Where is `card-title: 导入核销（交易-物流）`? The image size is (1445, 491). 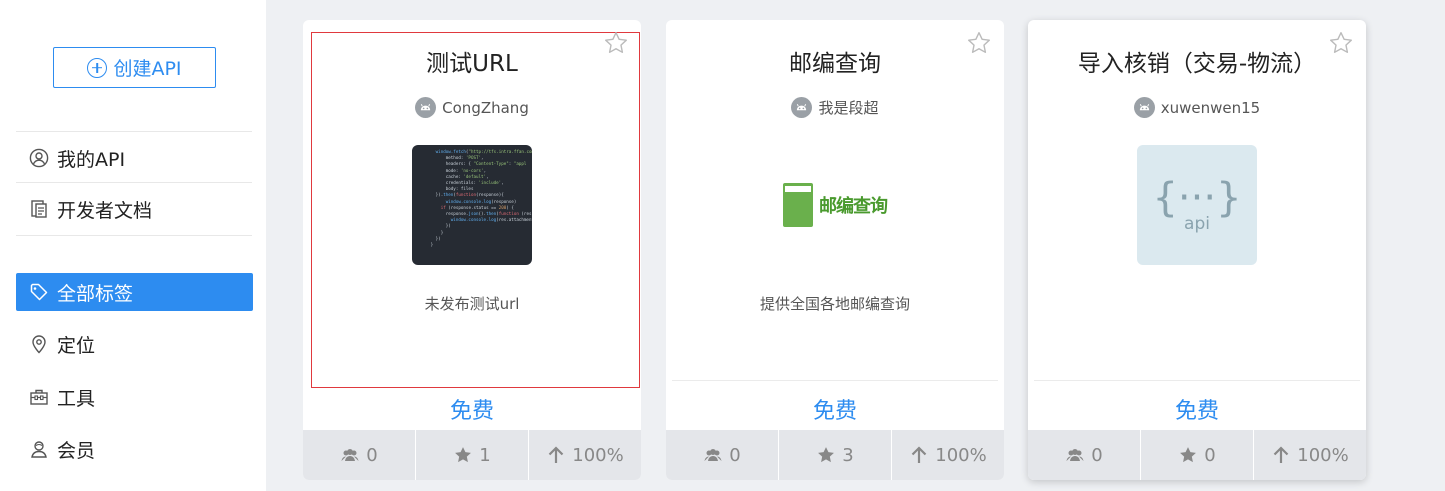 card-title: 导入核销（交易-物流） is located at coordinates (1197, 61).